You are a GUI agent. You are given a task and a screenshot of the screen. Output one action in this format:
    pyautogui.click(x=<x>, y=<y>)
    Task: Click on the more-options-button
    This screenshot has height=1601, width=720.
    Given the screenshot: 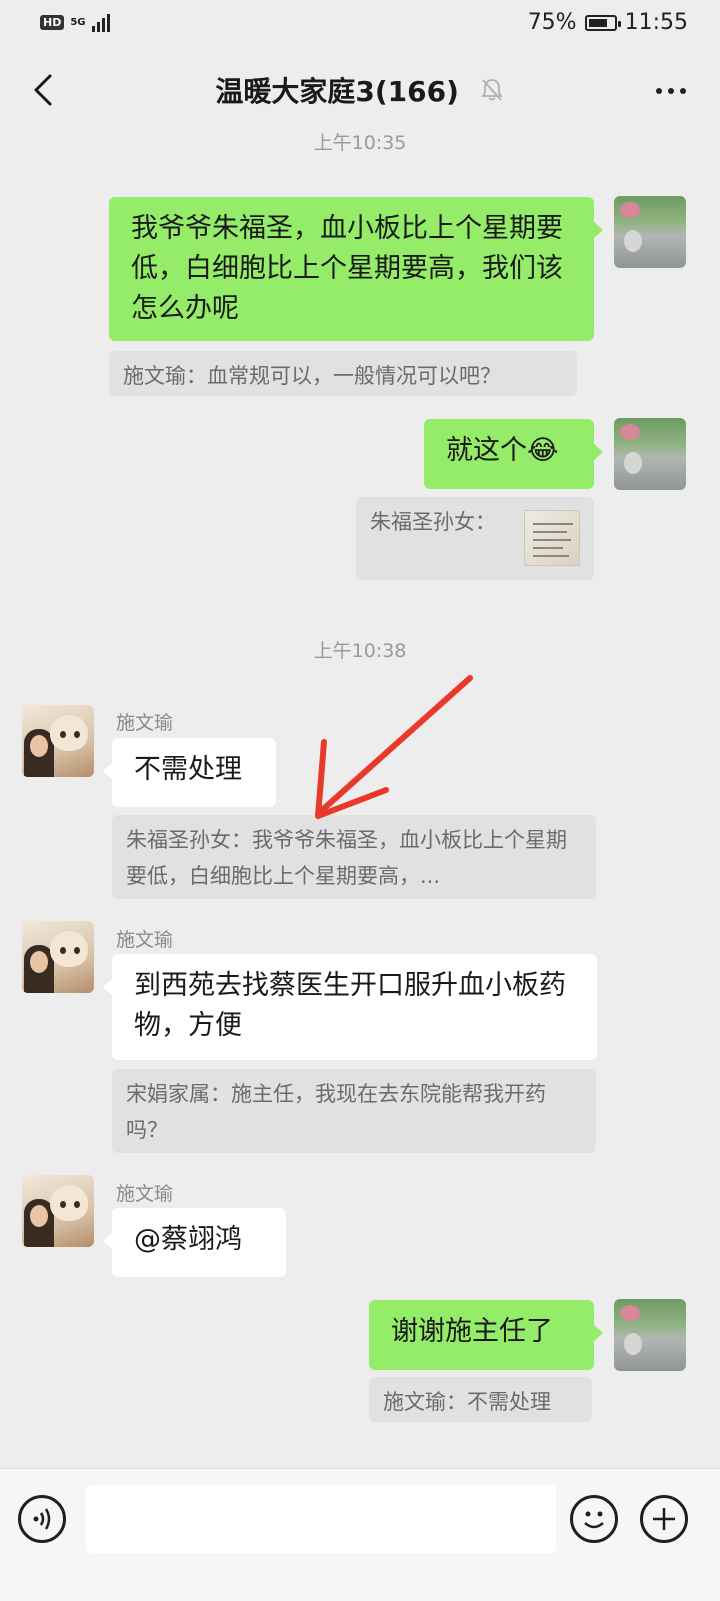 What is the action you would take?
    pyautogui.click(x=671, y=91)
    